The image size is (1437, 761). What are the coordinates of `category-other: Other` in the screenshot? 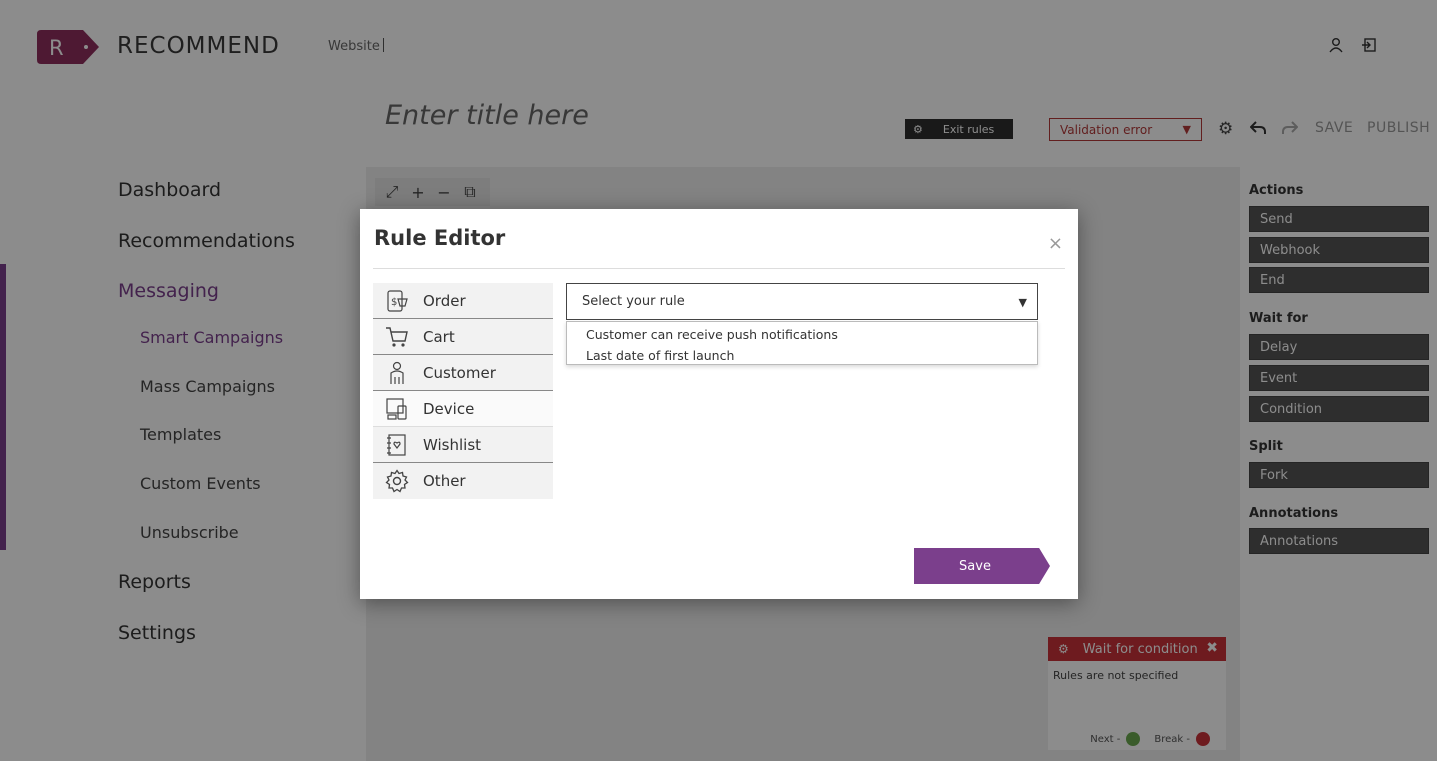 It's located at (463, 481).